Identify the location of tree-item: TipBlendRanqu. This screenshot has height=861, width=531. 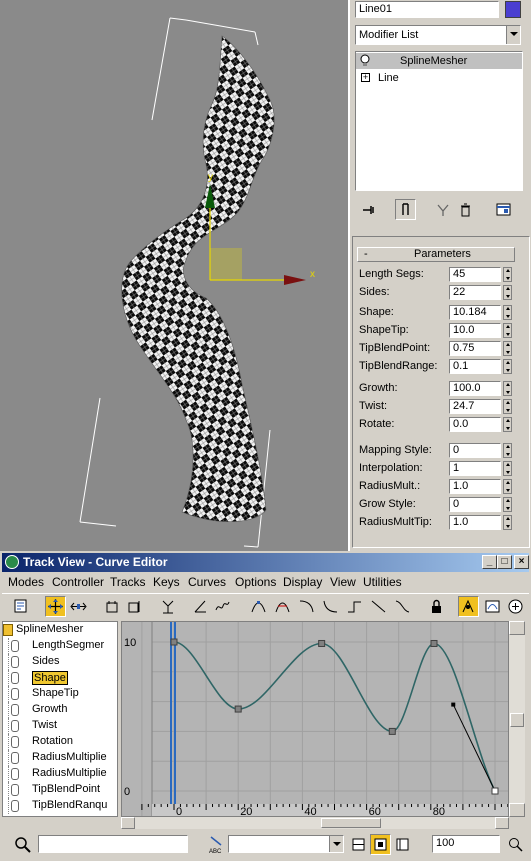
(60, 806).